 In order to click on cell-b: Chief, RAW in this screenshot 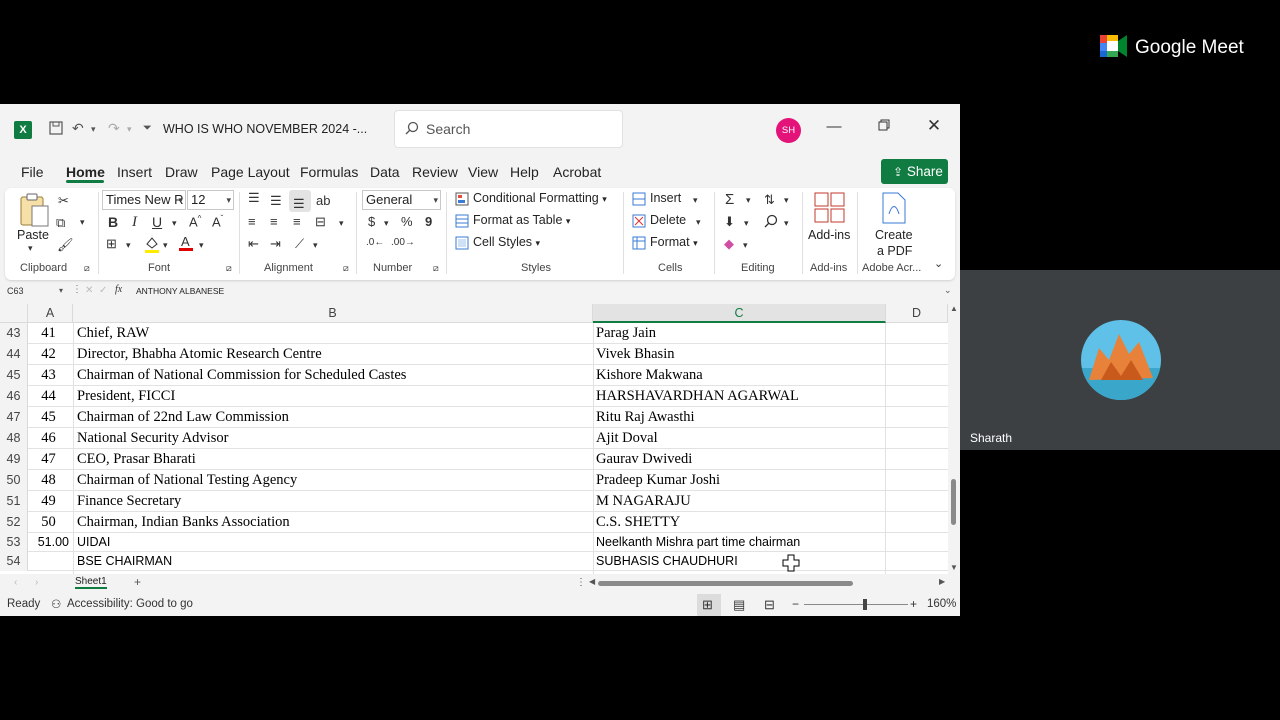, I will do `click(333, 333)`.